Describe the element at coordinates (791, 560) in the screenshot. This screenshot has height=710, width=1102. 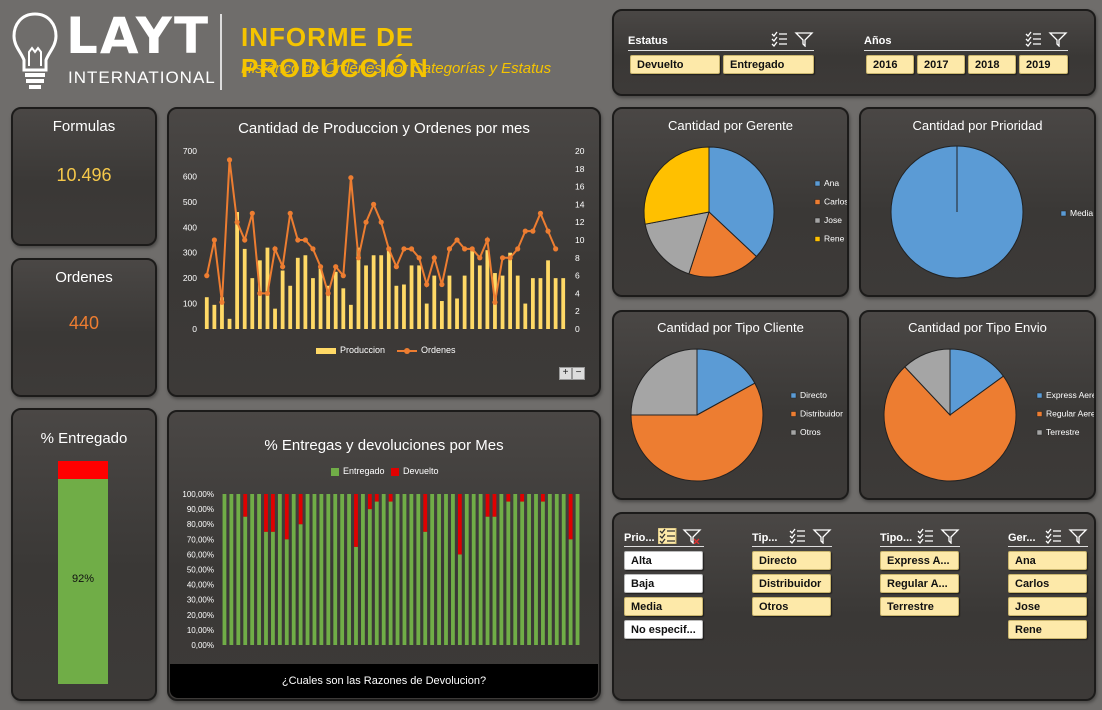
I see `tipo-cliente-option-directo: Directo` at that location.